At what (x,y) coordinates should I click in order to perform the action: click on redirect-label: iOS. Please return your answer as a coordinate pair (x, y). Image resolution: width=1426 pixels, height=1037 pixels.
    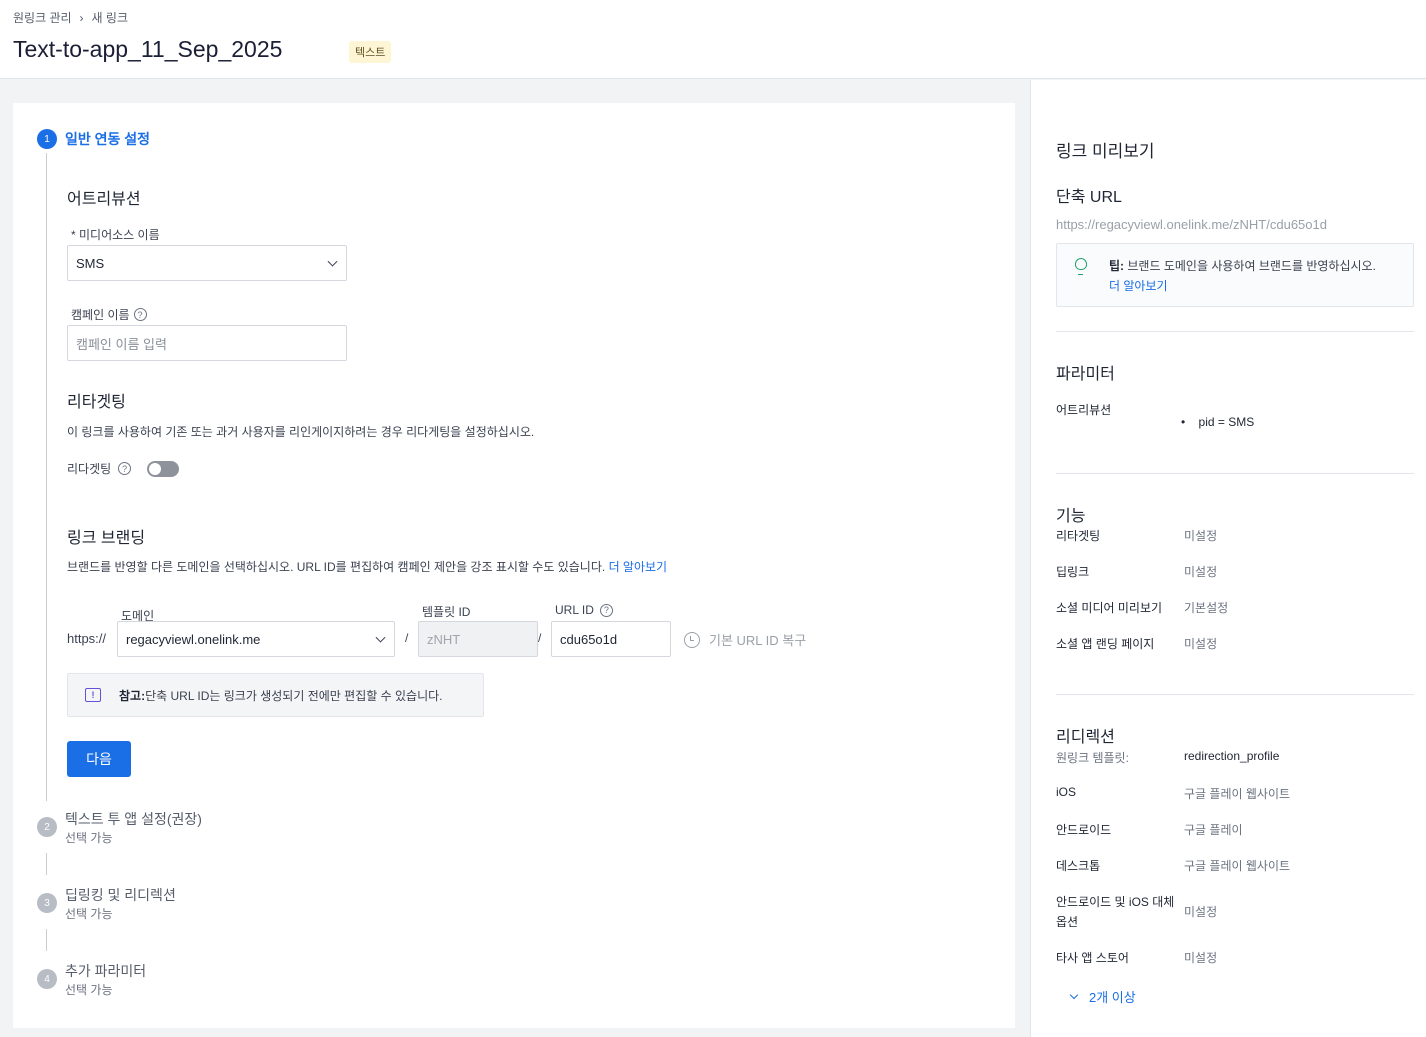
    Looking at the image, I should click on (1066, 792).